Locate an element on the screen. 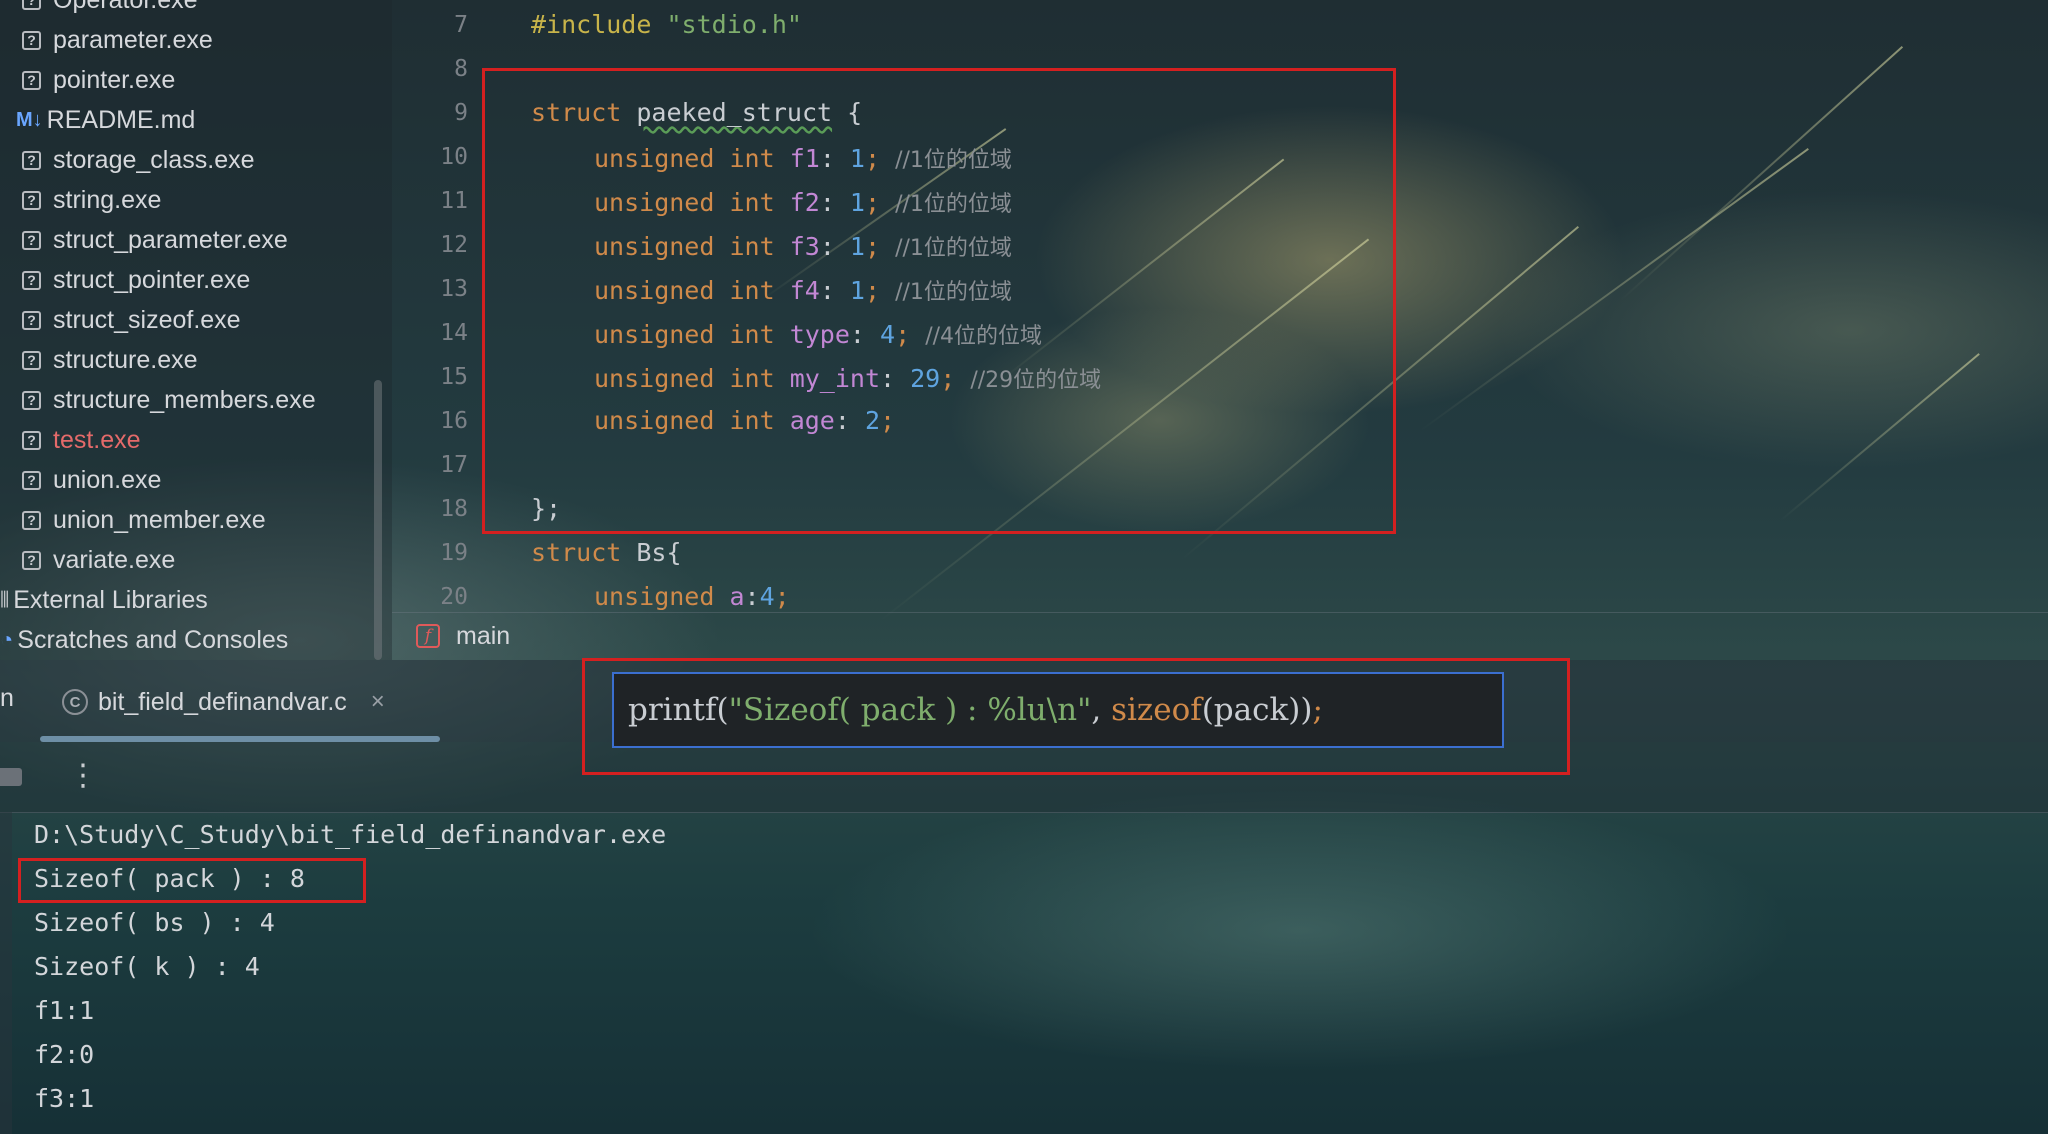  console-gutter is located at coordinates (6, 973).